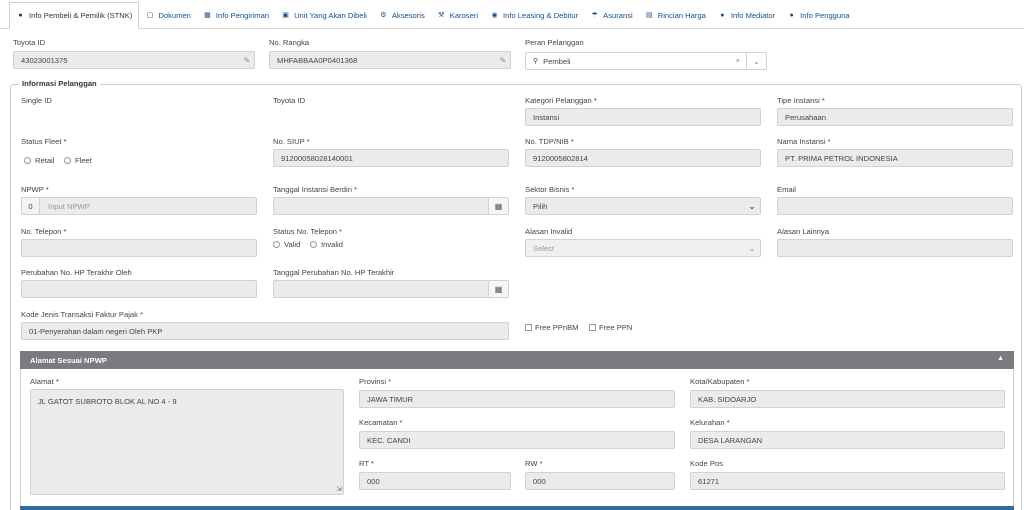 This screenshot has width=1024, height=510. What do you see at coordinates (29, 42) in the screenshot?
I see `toyota-id-label: Toyota ID` at bounding box center [29, 42].